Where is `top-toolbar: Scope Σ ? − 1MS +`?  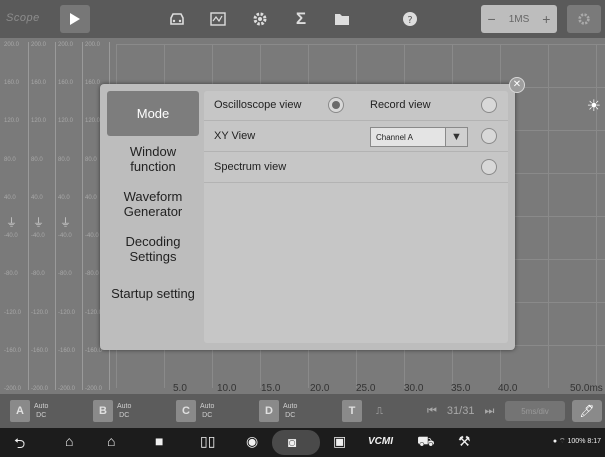 top-toolbar: Scope Σ ? − 1MS + is located at coordinates (302, 19).